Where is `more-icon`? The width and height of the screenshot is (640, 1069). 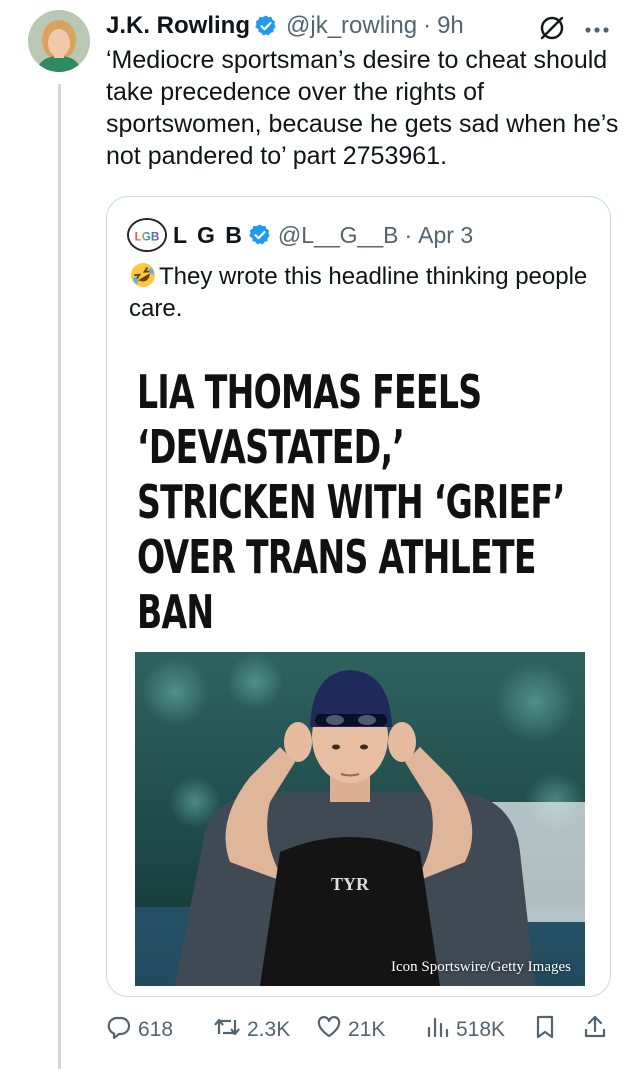
more-icon is located at coordinates (609, 30).